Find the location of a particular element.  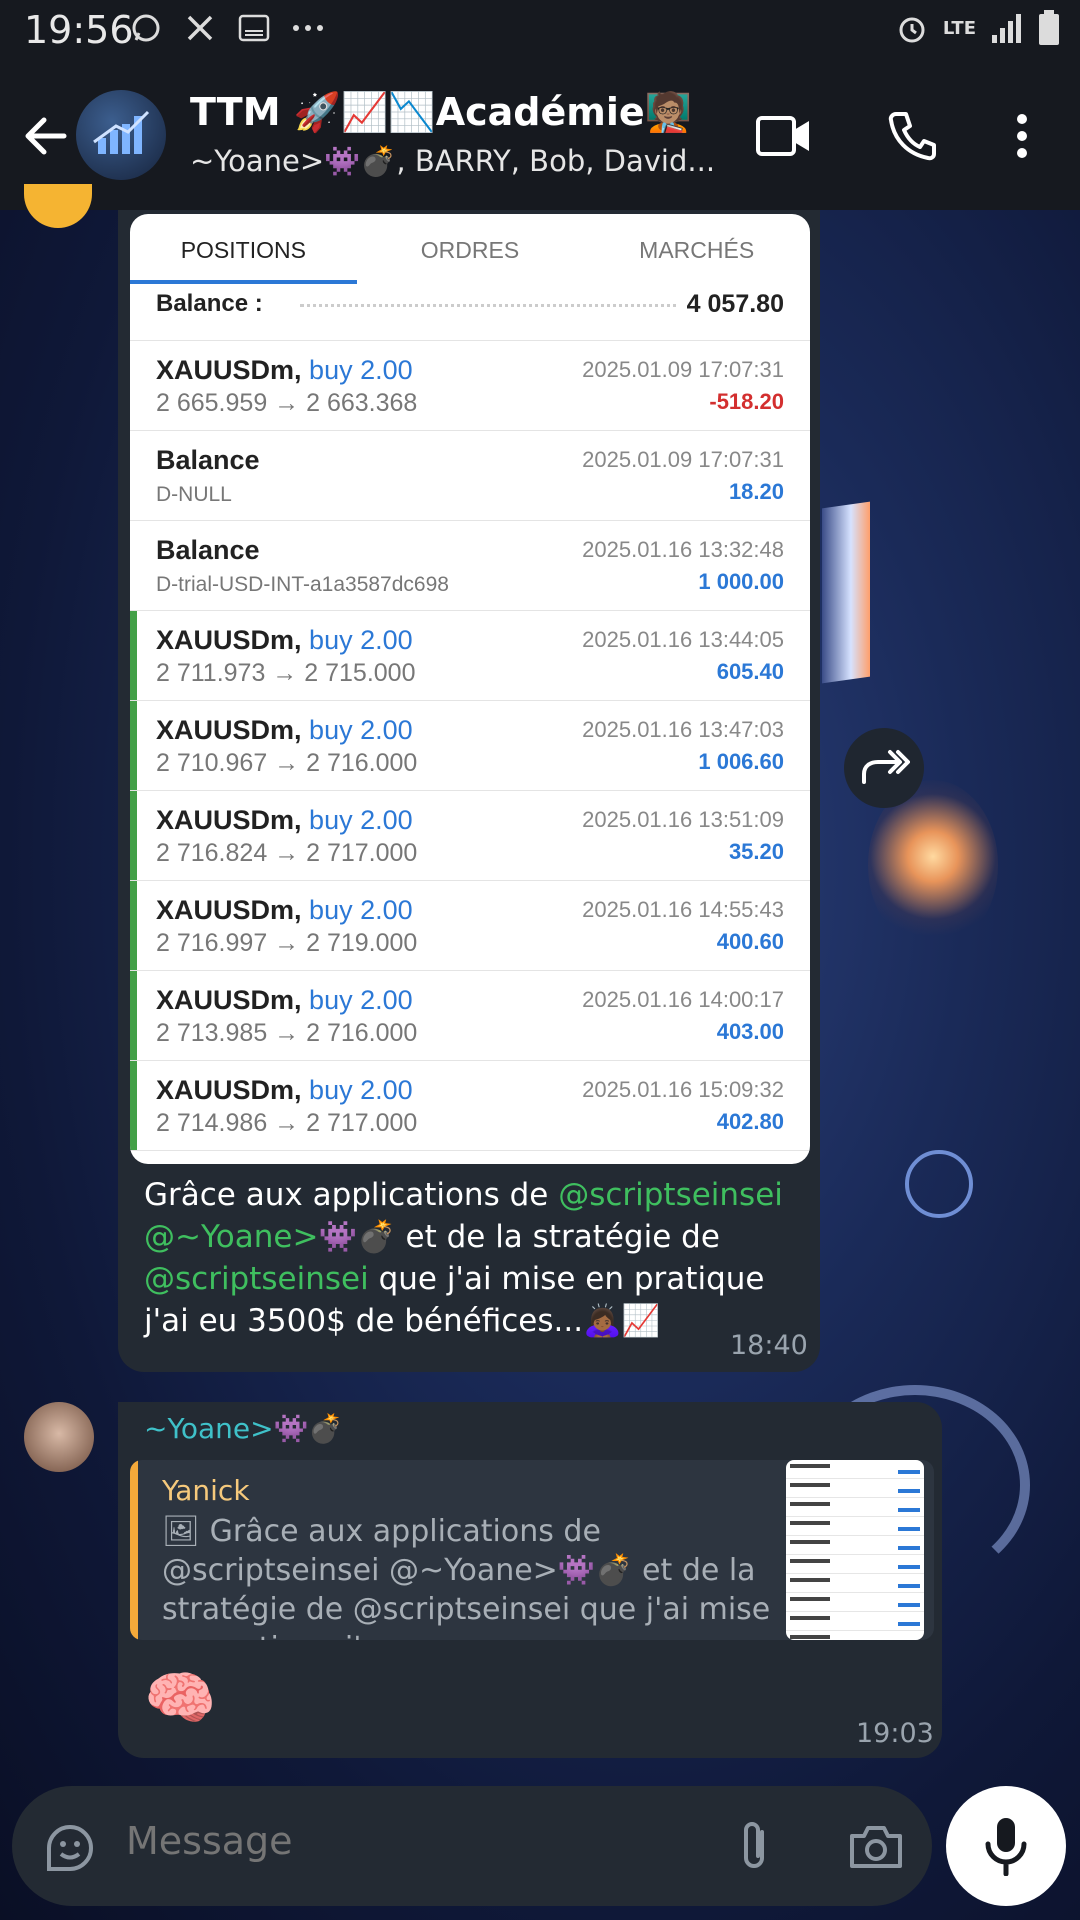

status-bar: 19:56 LTE is located at coordinates (540, 31).